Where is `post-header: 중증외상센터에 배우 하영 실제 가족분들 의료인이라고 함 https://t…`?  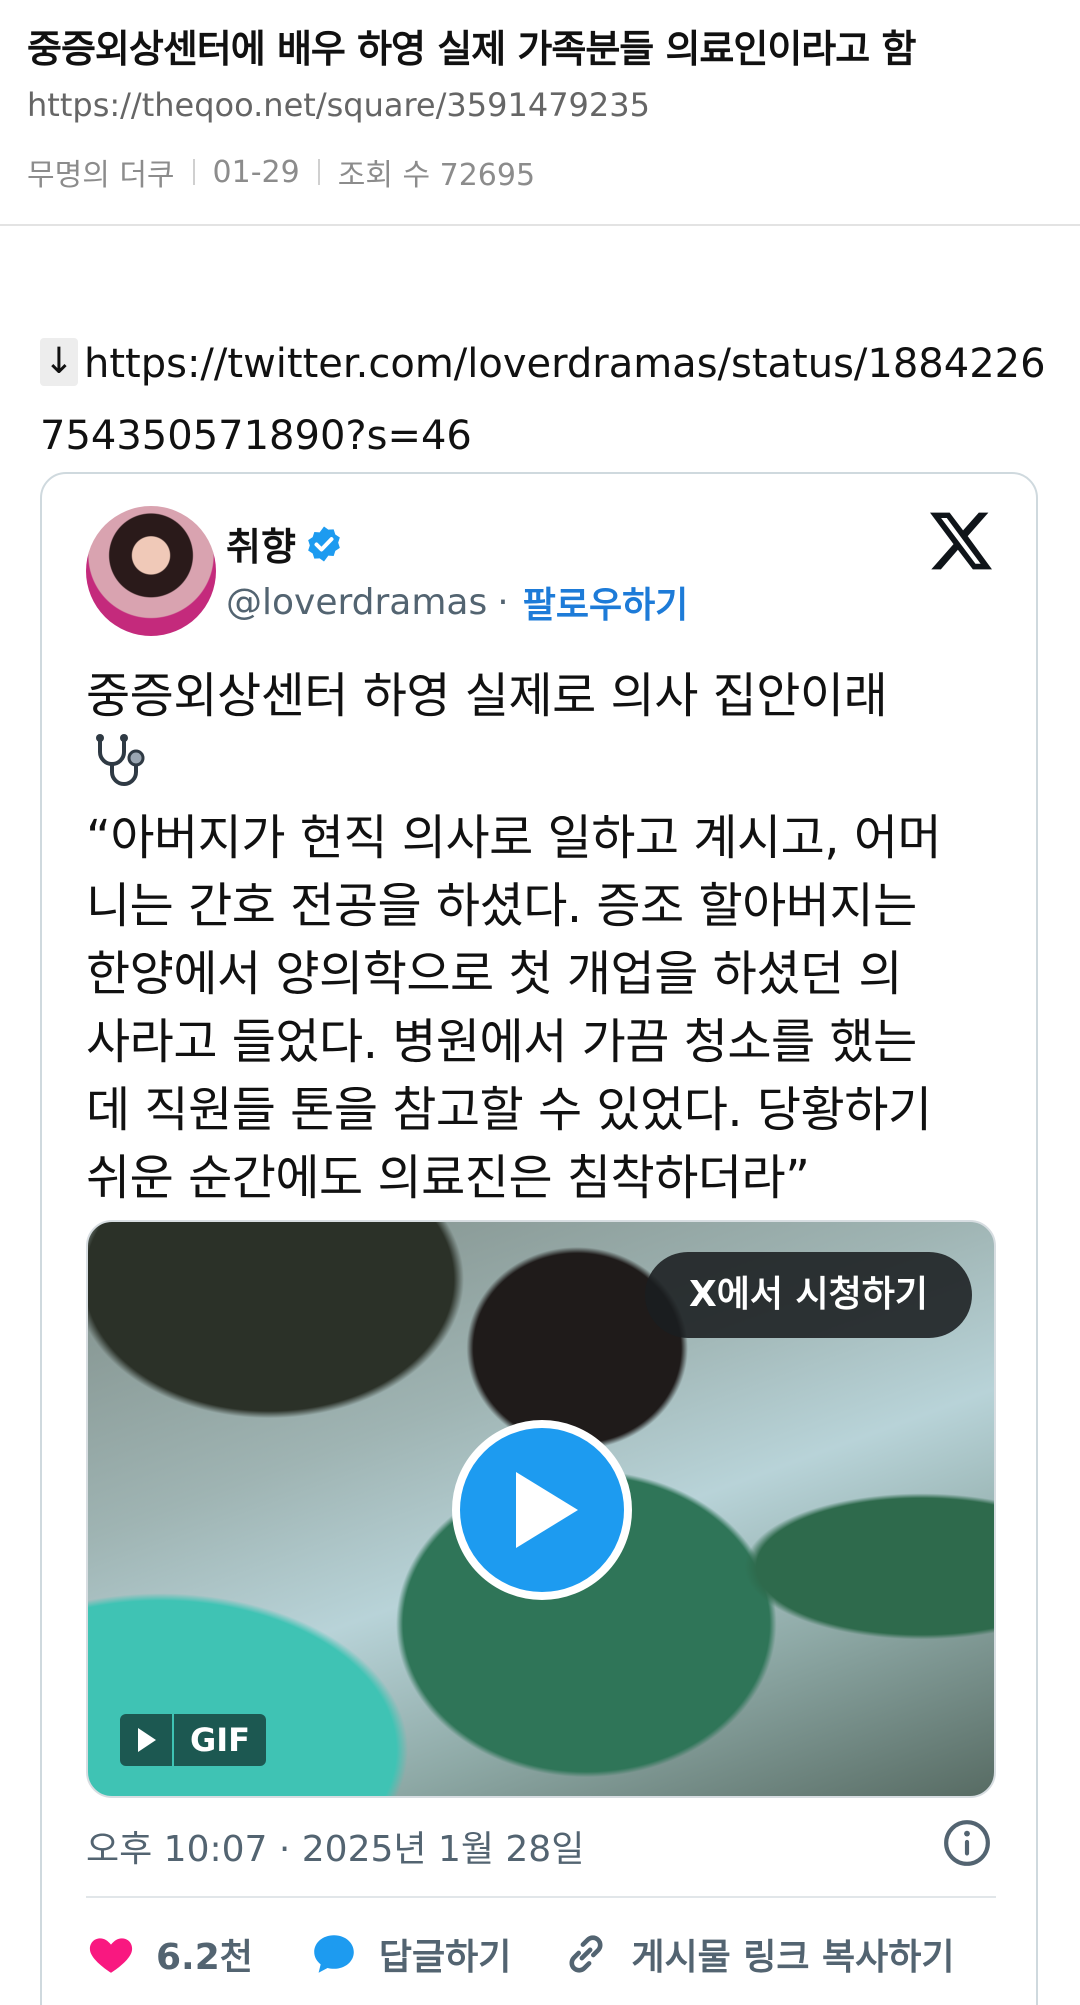
post-header: 중증외상센터에 배우 하영 실제 가족분들 의료인이라고 함 https://t… is located at coordinates (540, 113).